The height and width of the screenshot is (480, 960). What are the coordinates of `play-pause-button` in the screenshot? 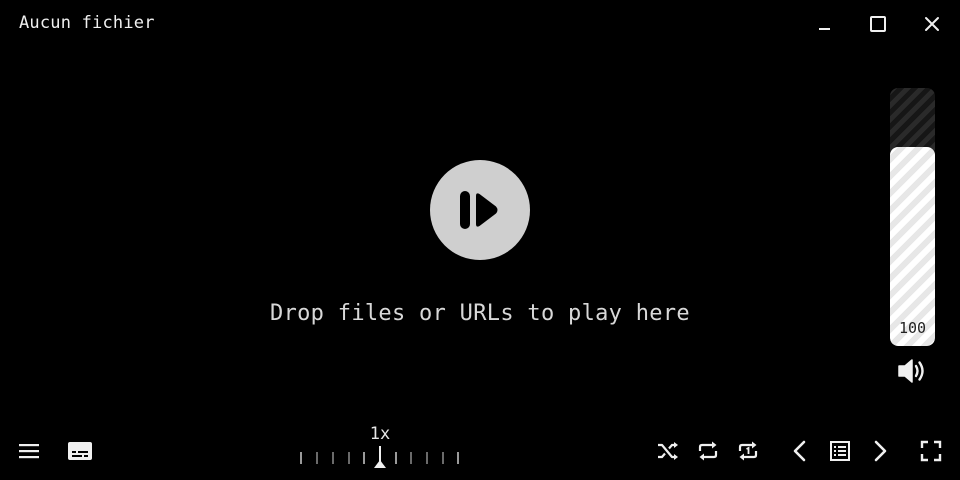 It's located at (480, 210).